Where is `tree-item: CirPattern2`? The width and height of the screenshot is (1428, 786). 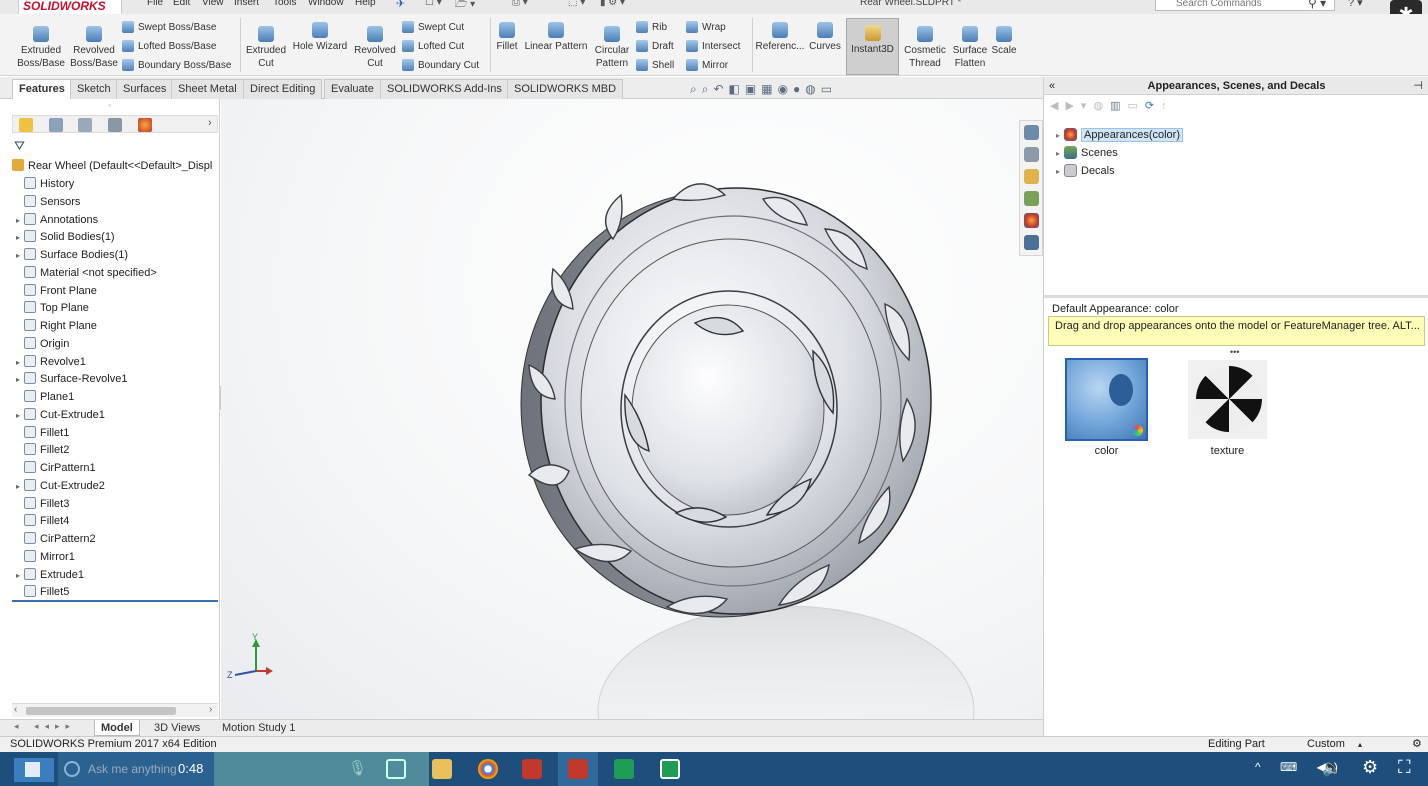
tree-item: CirPattern2 is located at coordinates (116, 539).